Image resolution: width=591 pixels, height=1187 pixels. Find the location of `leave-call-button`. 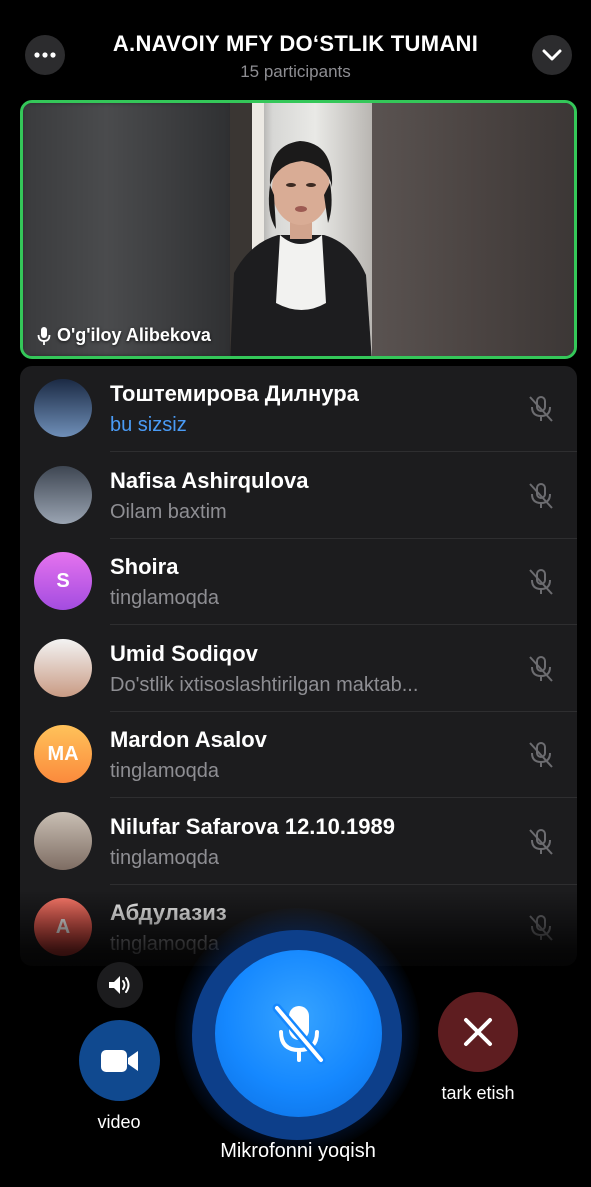

leave-call-button is located at coordinates (478, 1032).